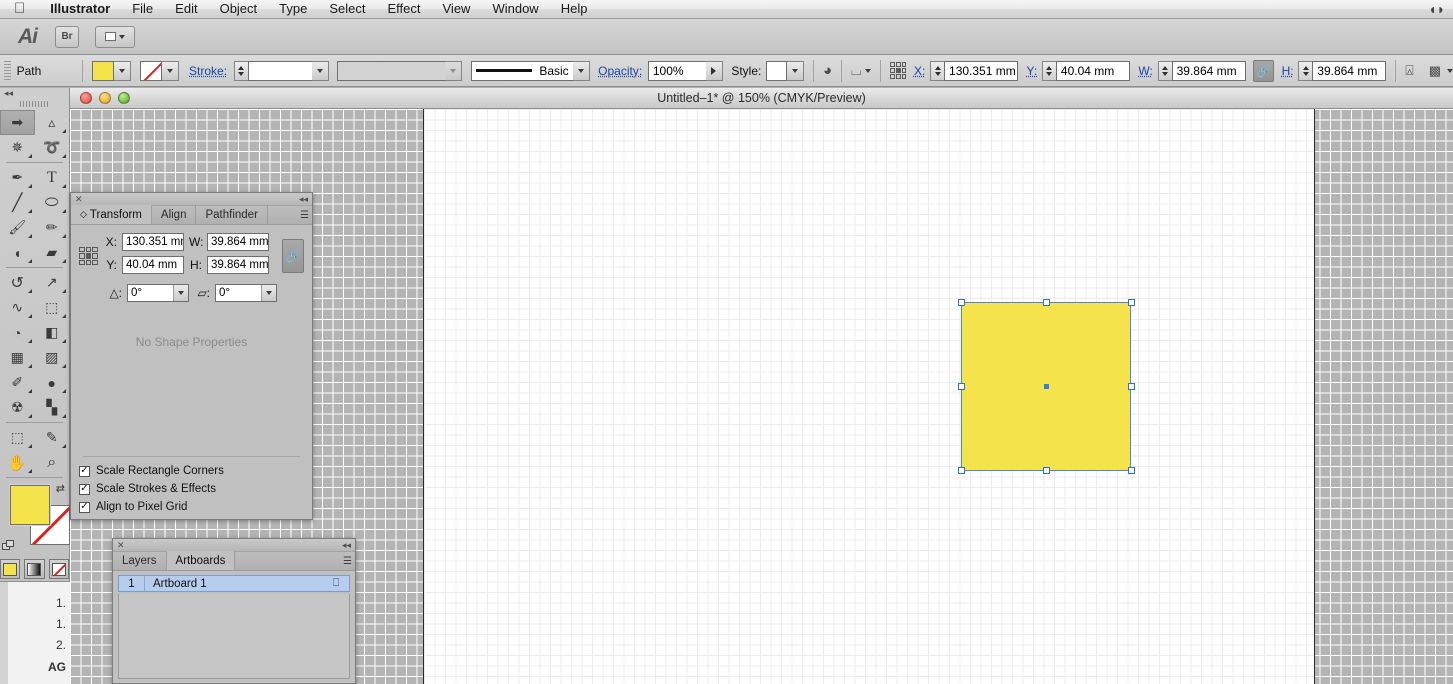  What do you see at coordinates (336, 583) in the screenshot?
I see `artboard-options-icon: ⎕` at bounding box center [336, 583].